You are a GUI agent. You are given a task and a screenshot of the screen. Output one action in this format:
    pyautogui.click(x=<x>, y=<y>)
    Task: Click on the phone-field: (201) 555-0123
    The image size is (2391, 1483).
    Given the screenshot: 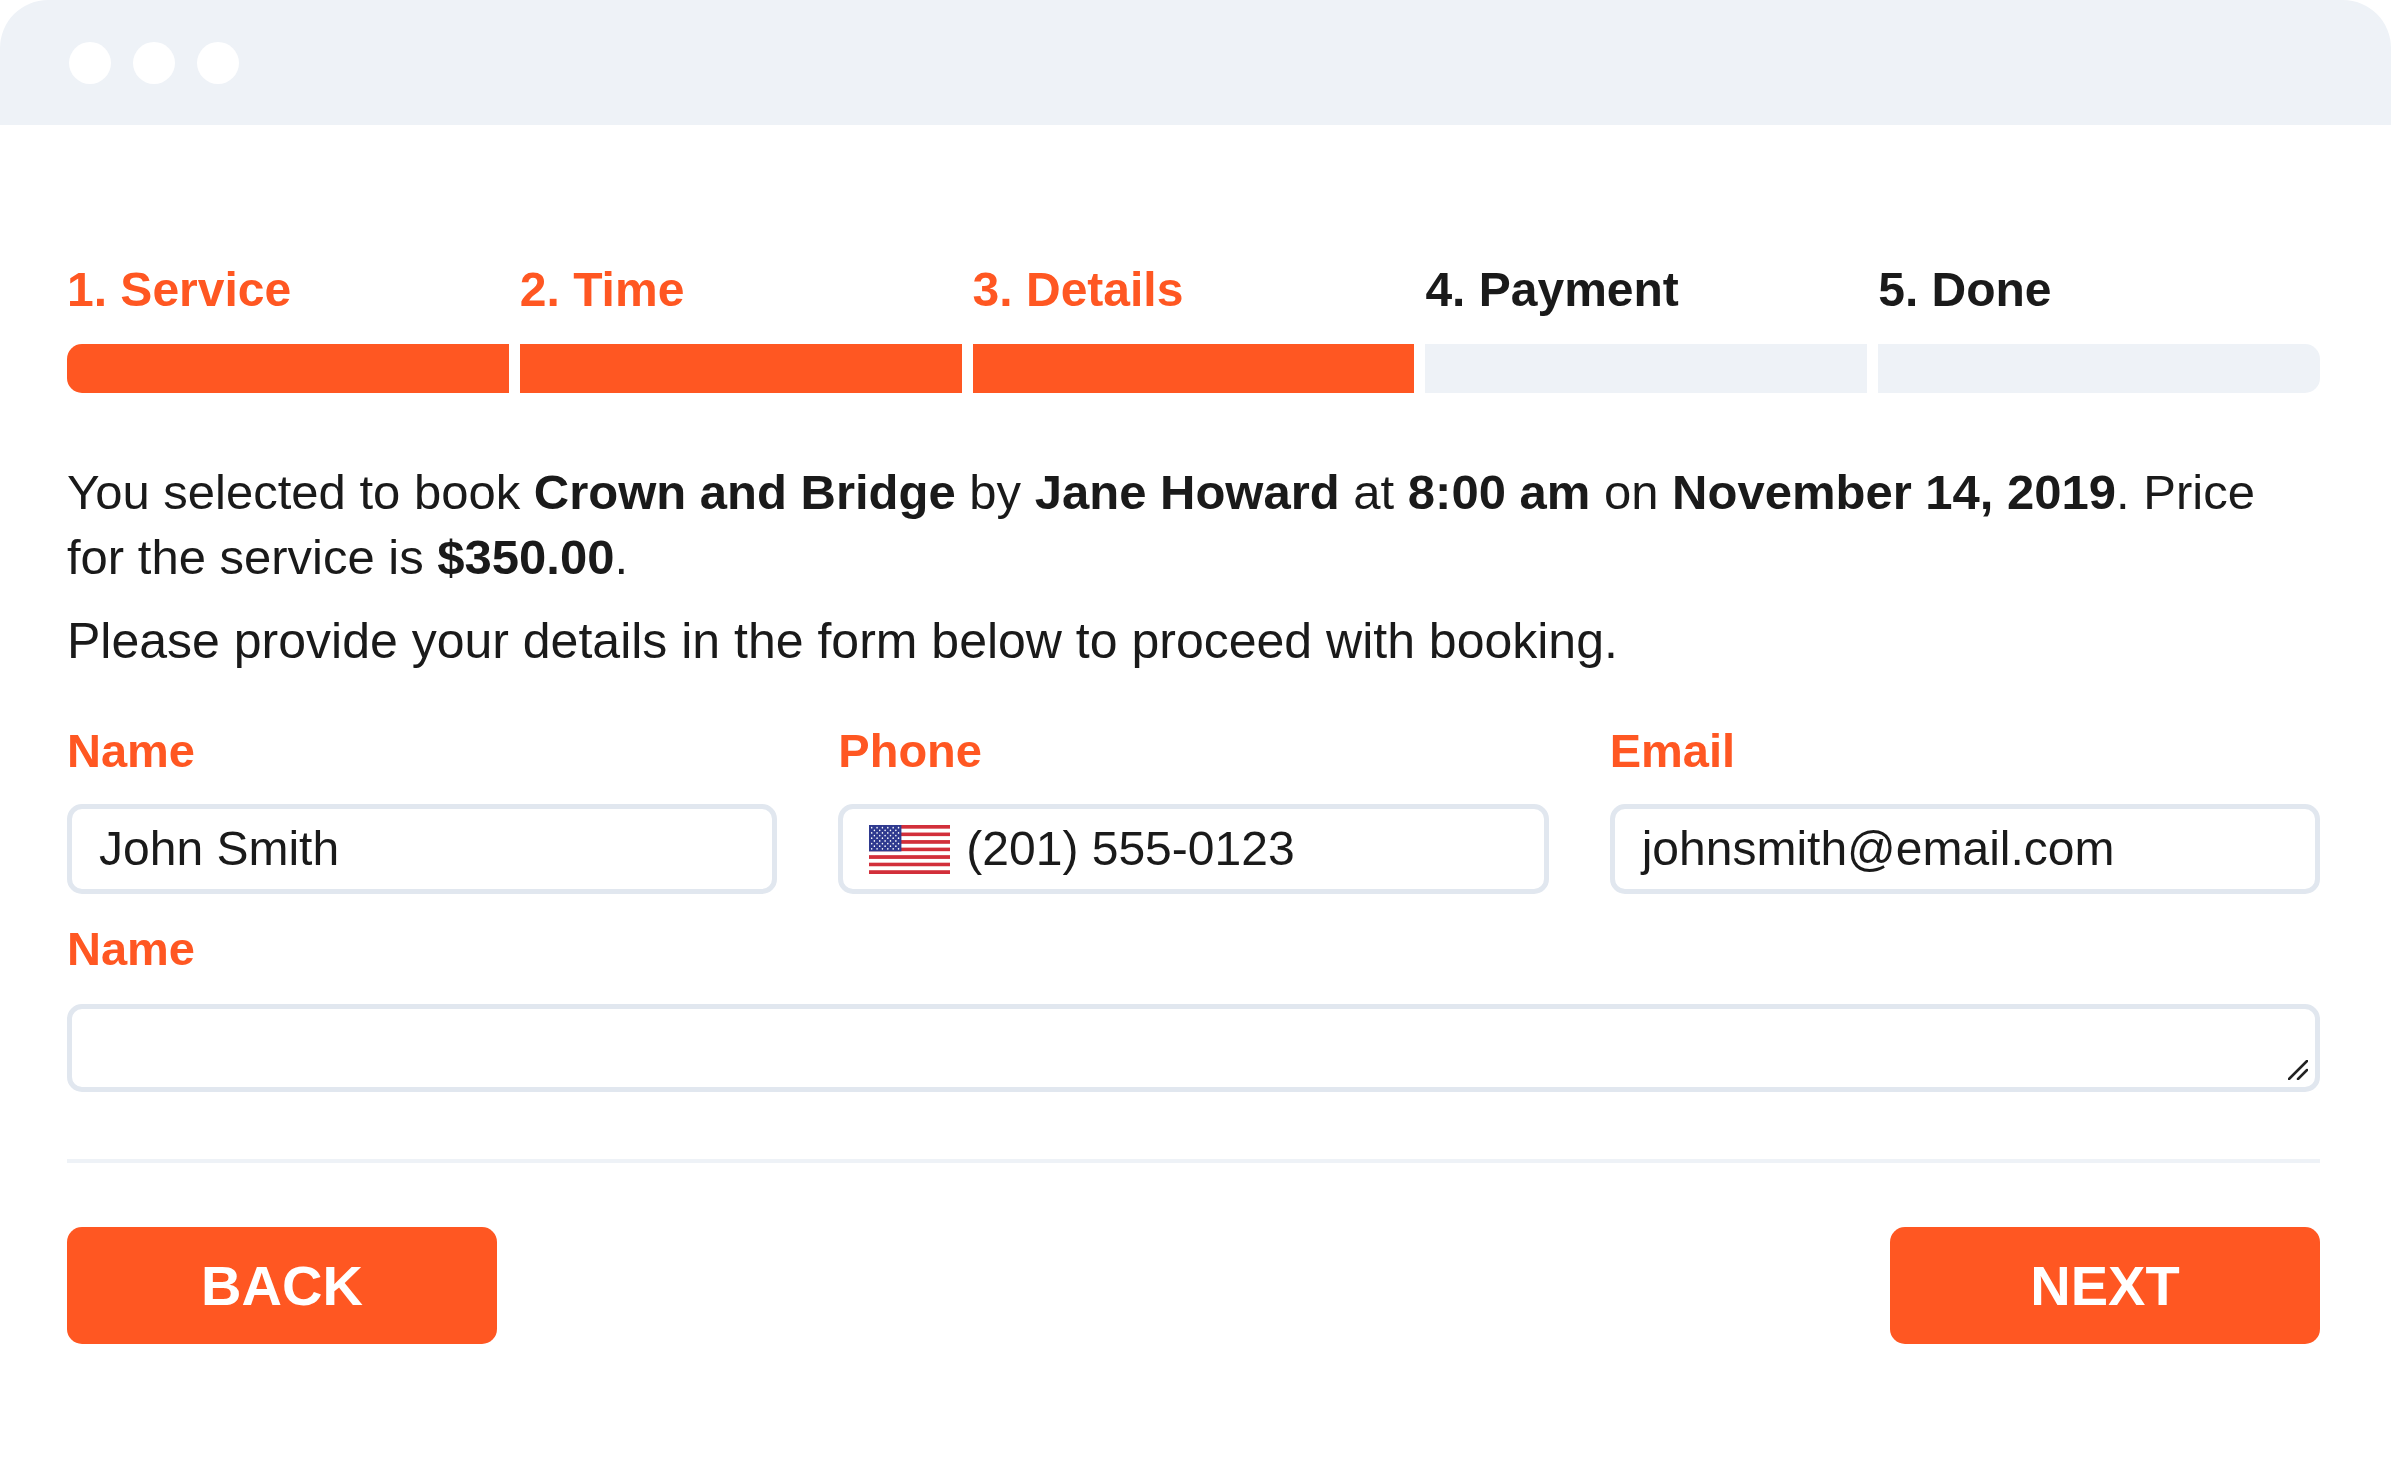 What is the action you would take?
    pyautogui.click(x=1193, y=849)
    